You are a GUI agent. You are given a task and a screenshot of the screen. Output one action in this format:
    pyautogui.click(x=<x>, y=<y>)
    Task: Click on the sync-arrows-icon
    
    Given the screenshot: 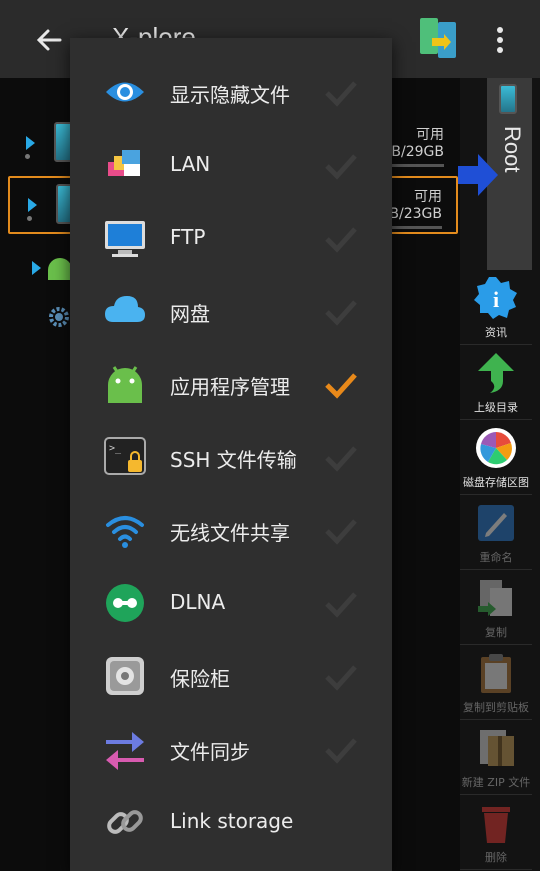 What is the action you would take?
    pyautogui.click(x=125, y=751)
    